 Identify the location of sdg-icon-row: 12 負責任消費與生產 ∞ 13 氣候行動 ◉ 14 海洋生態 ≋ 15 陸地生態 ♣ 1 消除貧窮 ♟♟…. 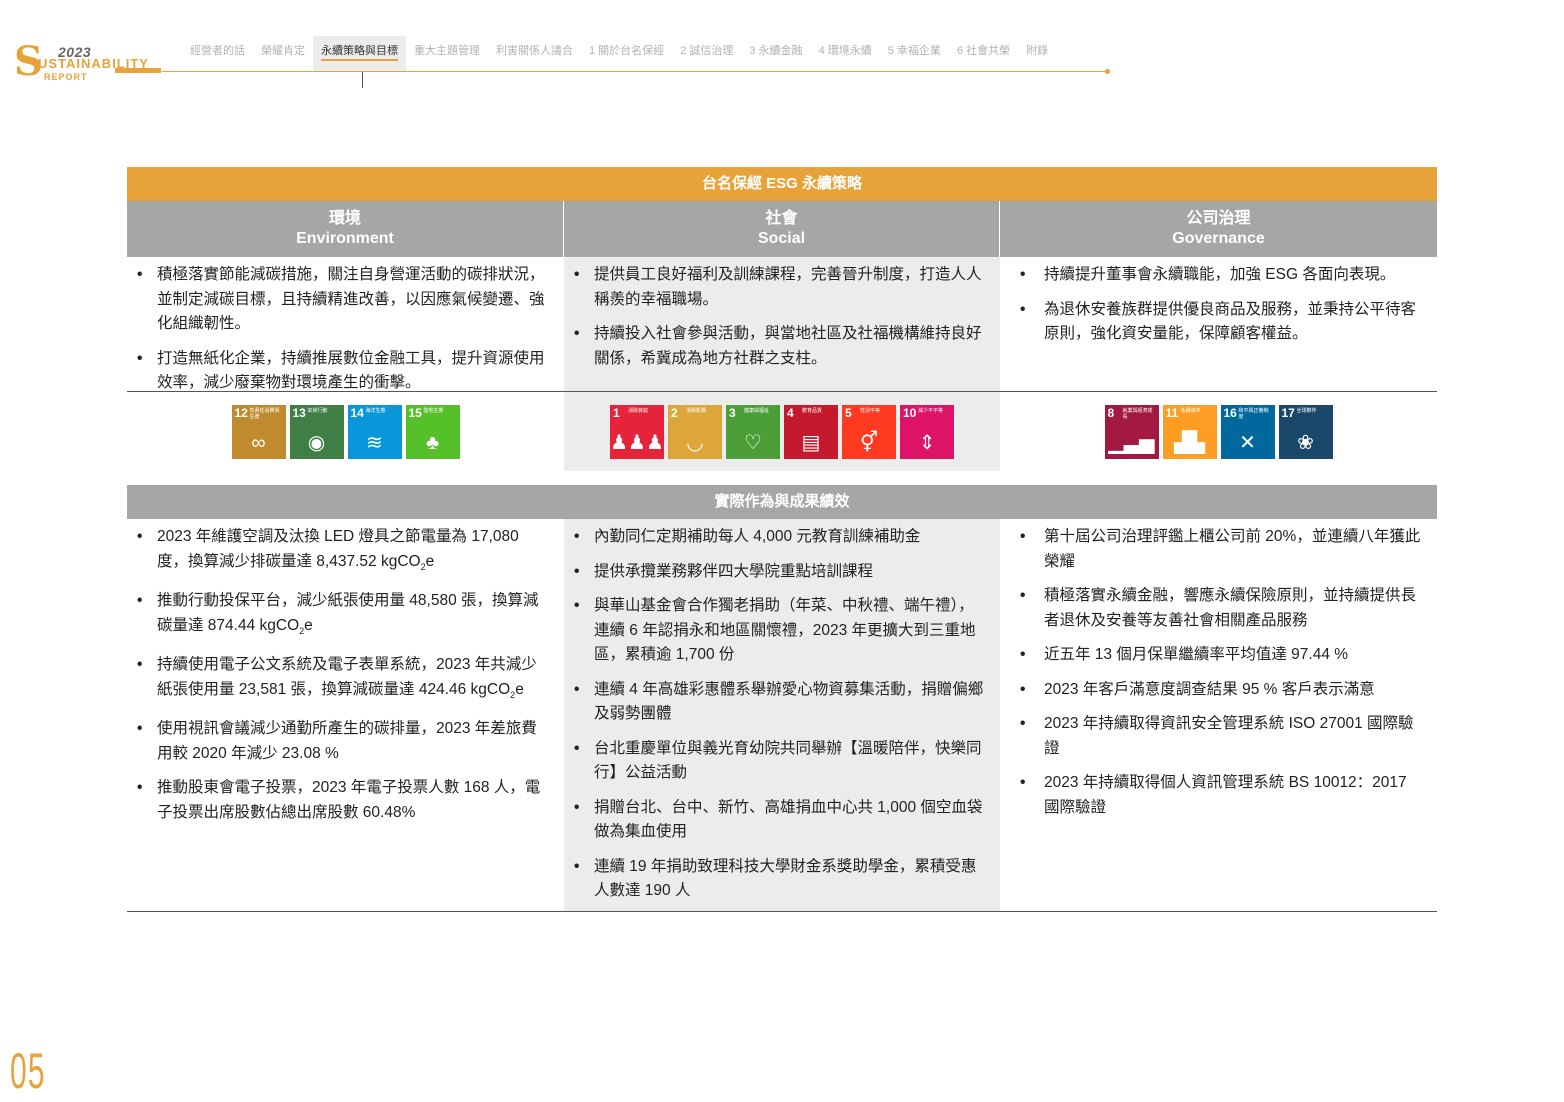
(782, 431).